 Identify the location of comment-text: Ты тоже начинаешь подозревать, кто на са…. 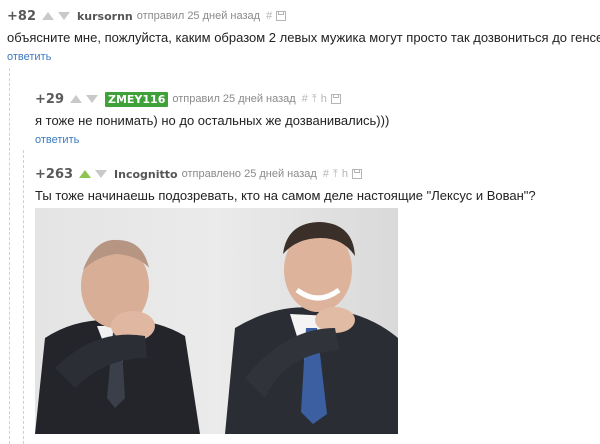
(285, 195).